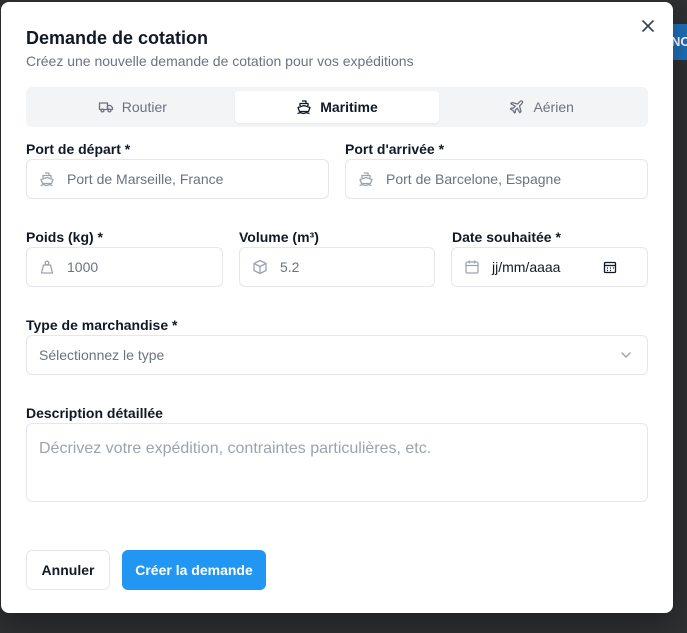 This screenshot has height=633, width=687. What do you see at coordinates (194, 570) in the screenshot?
I see `create-request-button: Créer la demande` at bounding box center [194, 570].